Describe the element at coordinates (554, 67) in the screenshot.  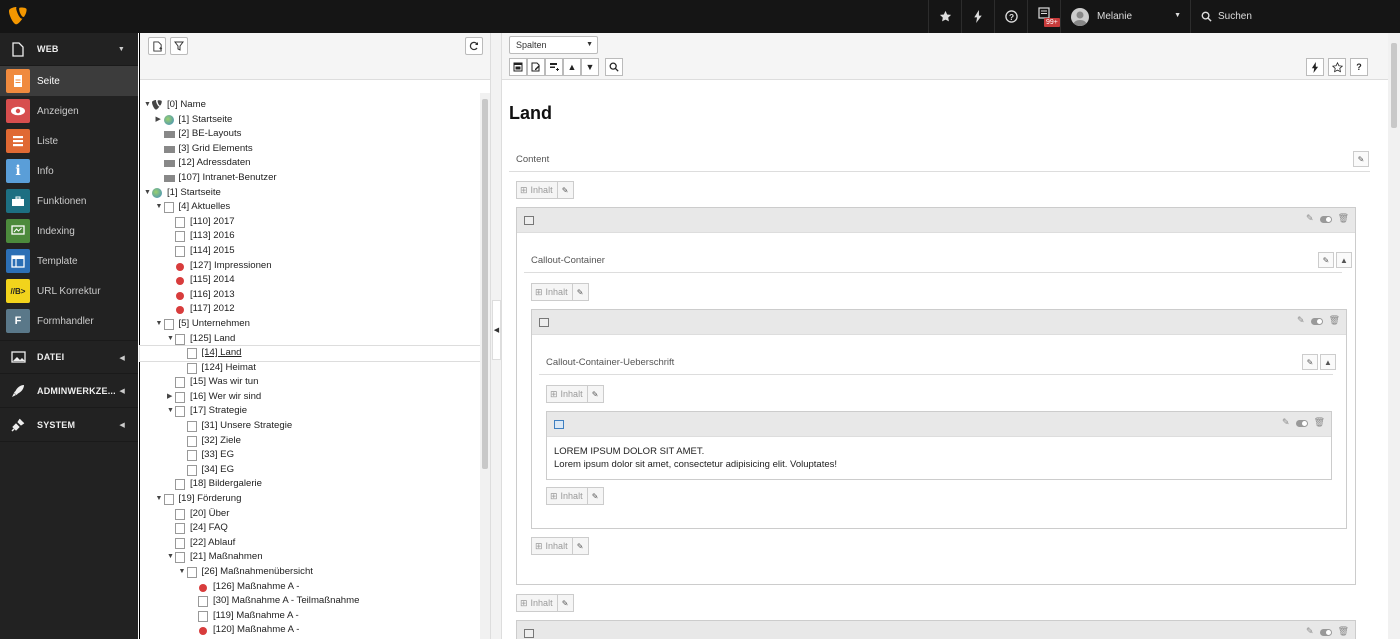
I see `new-content-button` at that location.